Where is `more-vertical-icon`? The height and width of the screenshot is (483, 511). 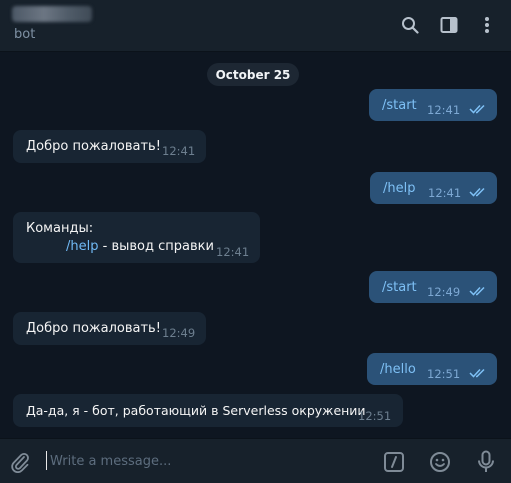
more-vertical-icon is located at coordinates (487, 25).